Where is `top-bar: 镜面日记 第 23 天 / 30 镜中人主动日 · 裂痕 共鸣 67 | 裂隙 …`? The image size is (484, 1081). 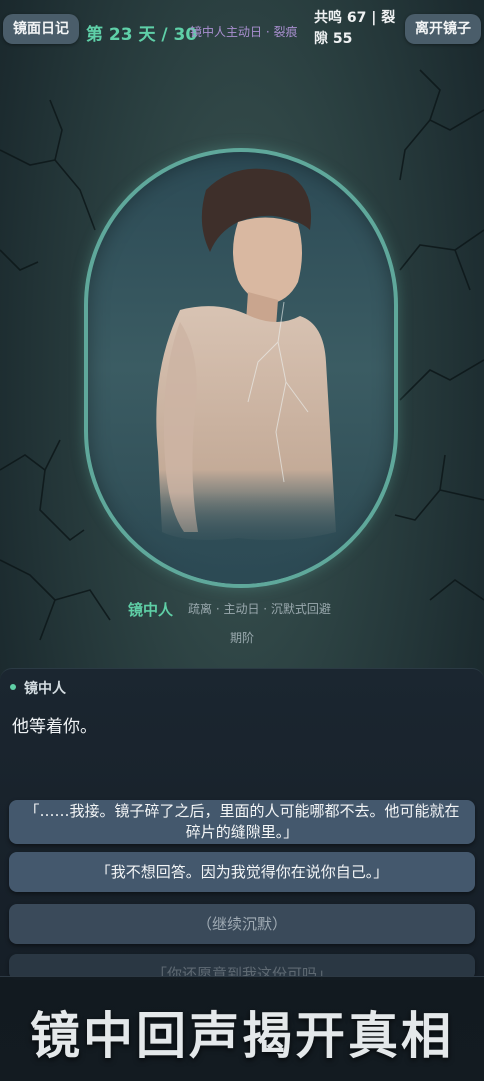 top-bar: 镜面日记 第 23 天 / 30 镜中人主动日 · 裂痕 共鸣 67 | 裂隙 … is located at coordinates (242, 29).